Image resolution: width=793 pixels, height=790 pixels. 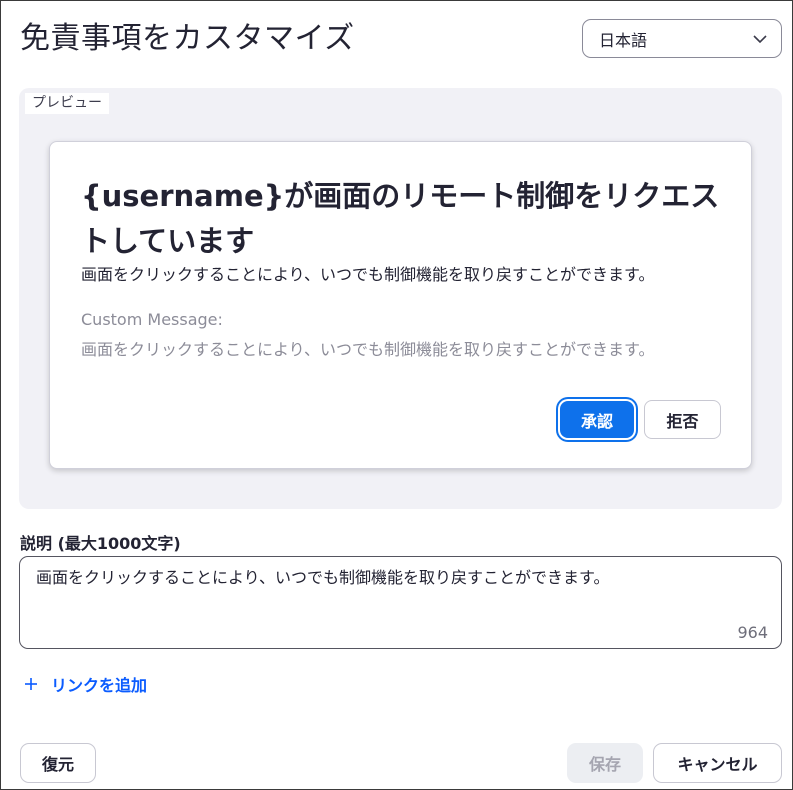 I want to click on save-button: 保存, so click(x=605, y=763).